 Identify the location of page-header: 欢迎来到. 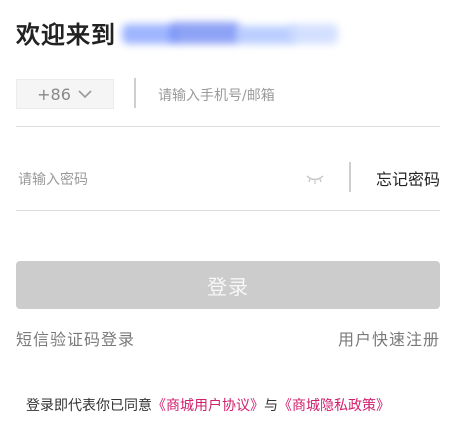
(180, 32).